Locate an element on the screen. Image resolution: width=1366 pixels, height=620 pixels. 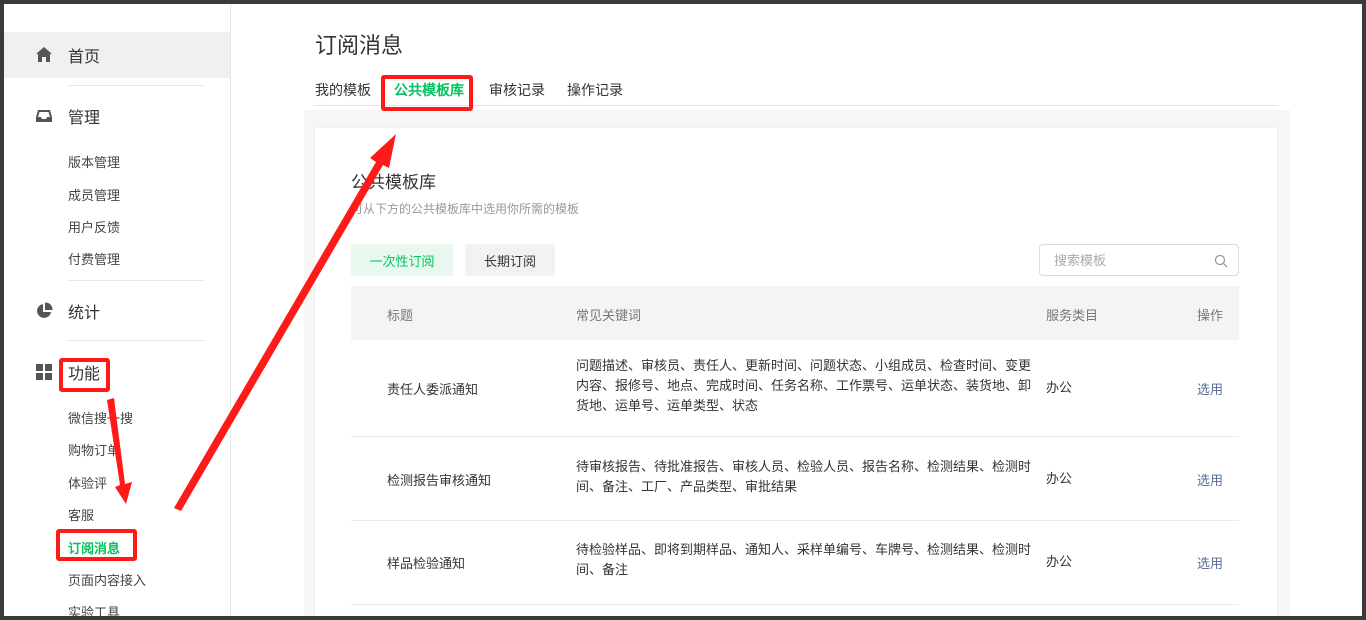
annotation-arrows is located at coordinates (251, 322).